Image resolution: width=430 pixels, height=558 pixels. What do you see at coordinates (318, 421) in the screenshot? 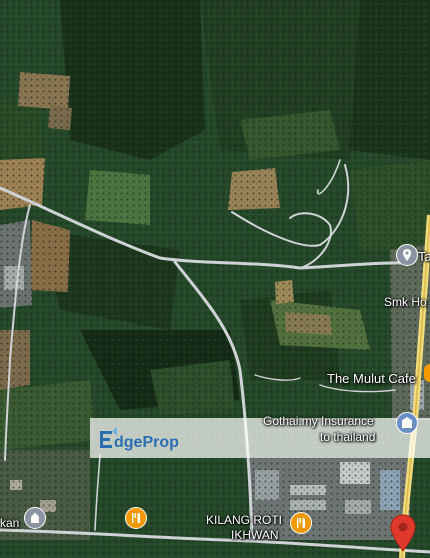
I see `place-label-gothai-line1: Gothai.my Insurance` at bounding box center [318, 421].